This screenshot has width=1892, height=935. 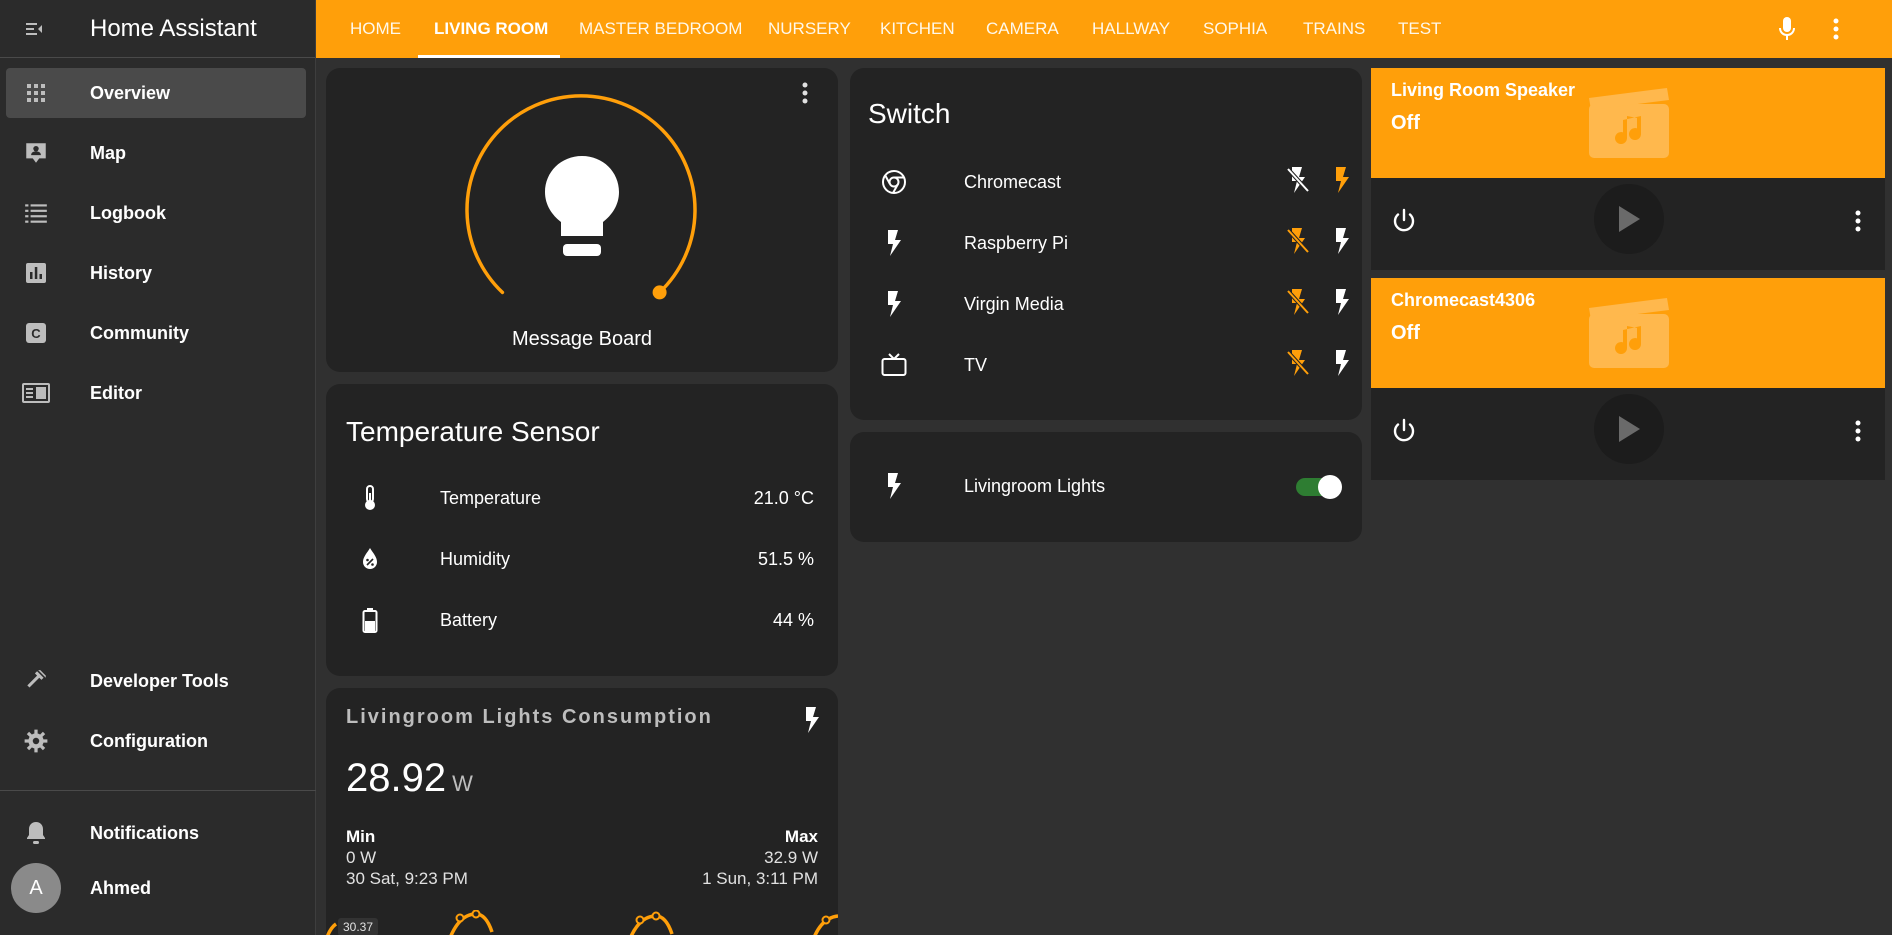 I want to click on water-percent-icon, so click(x=370, y=559).